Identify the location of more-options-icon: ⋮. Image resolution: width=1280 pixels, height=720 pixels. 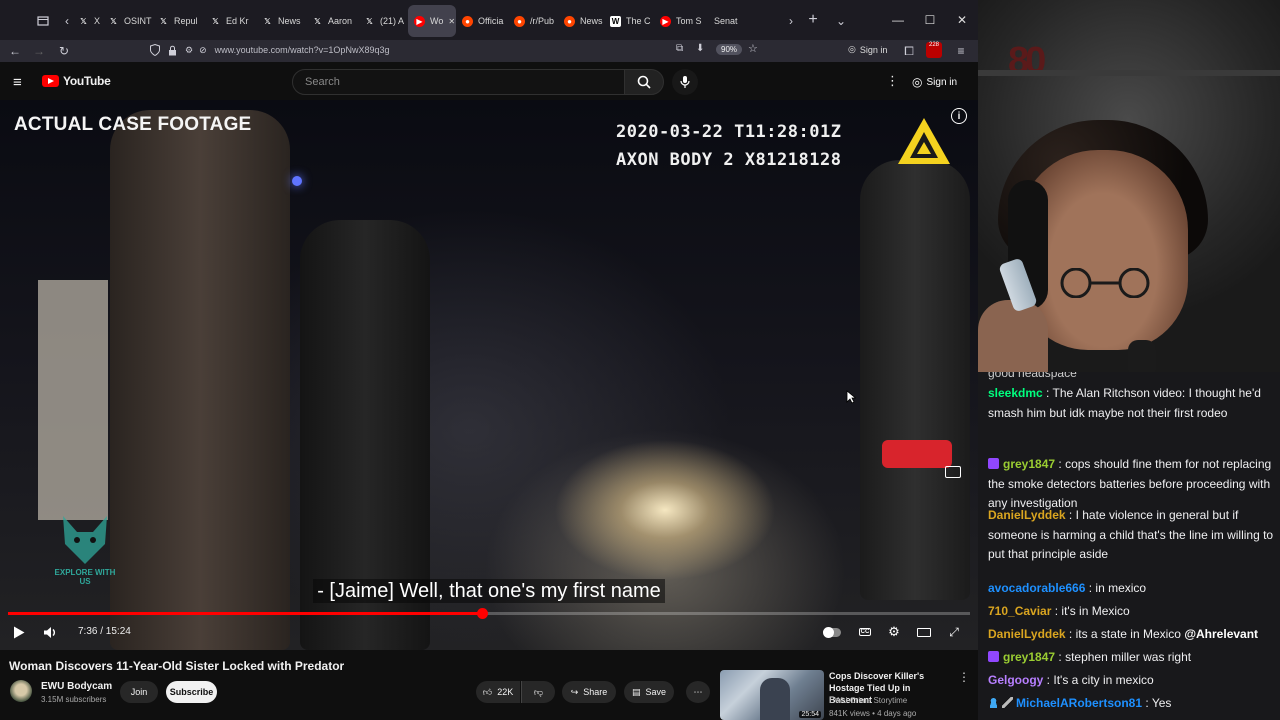
(892, 81).